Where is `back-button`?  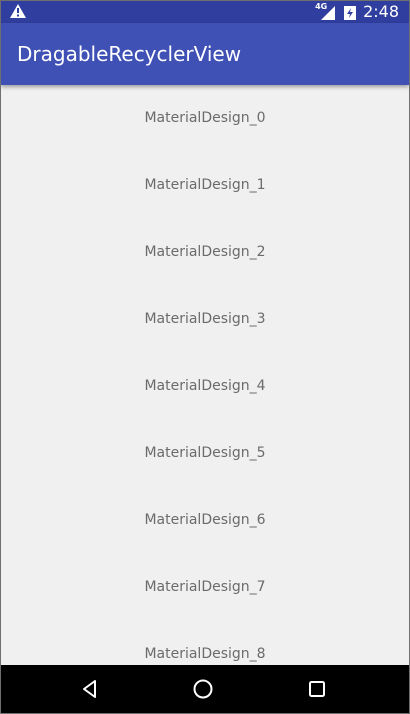 back-button is located at coordinates (90, 689).